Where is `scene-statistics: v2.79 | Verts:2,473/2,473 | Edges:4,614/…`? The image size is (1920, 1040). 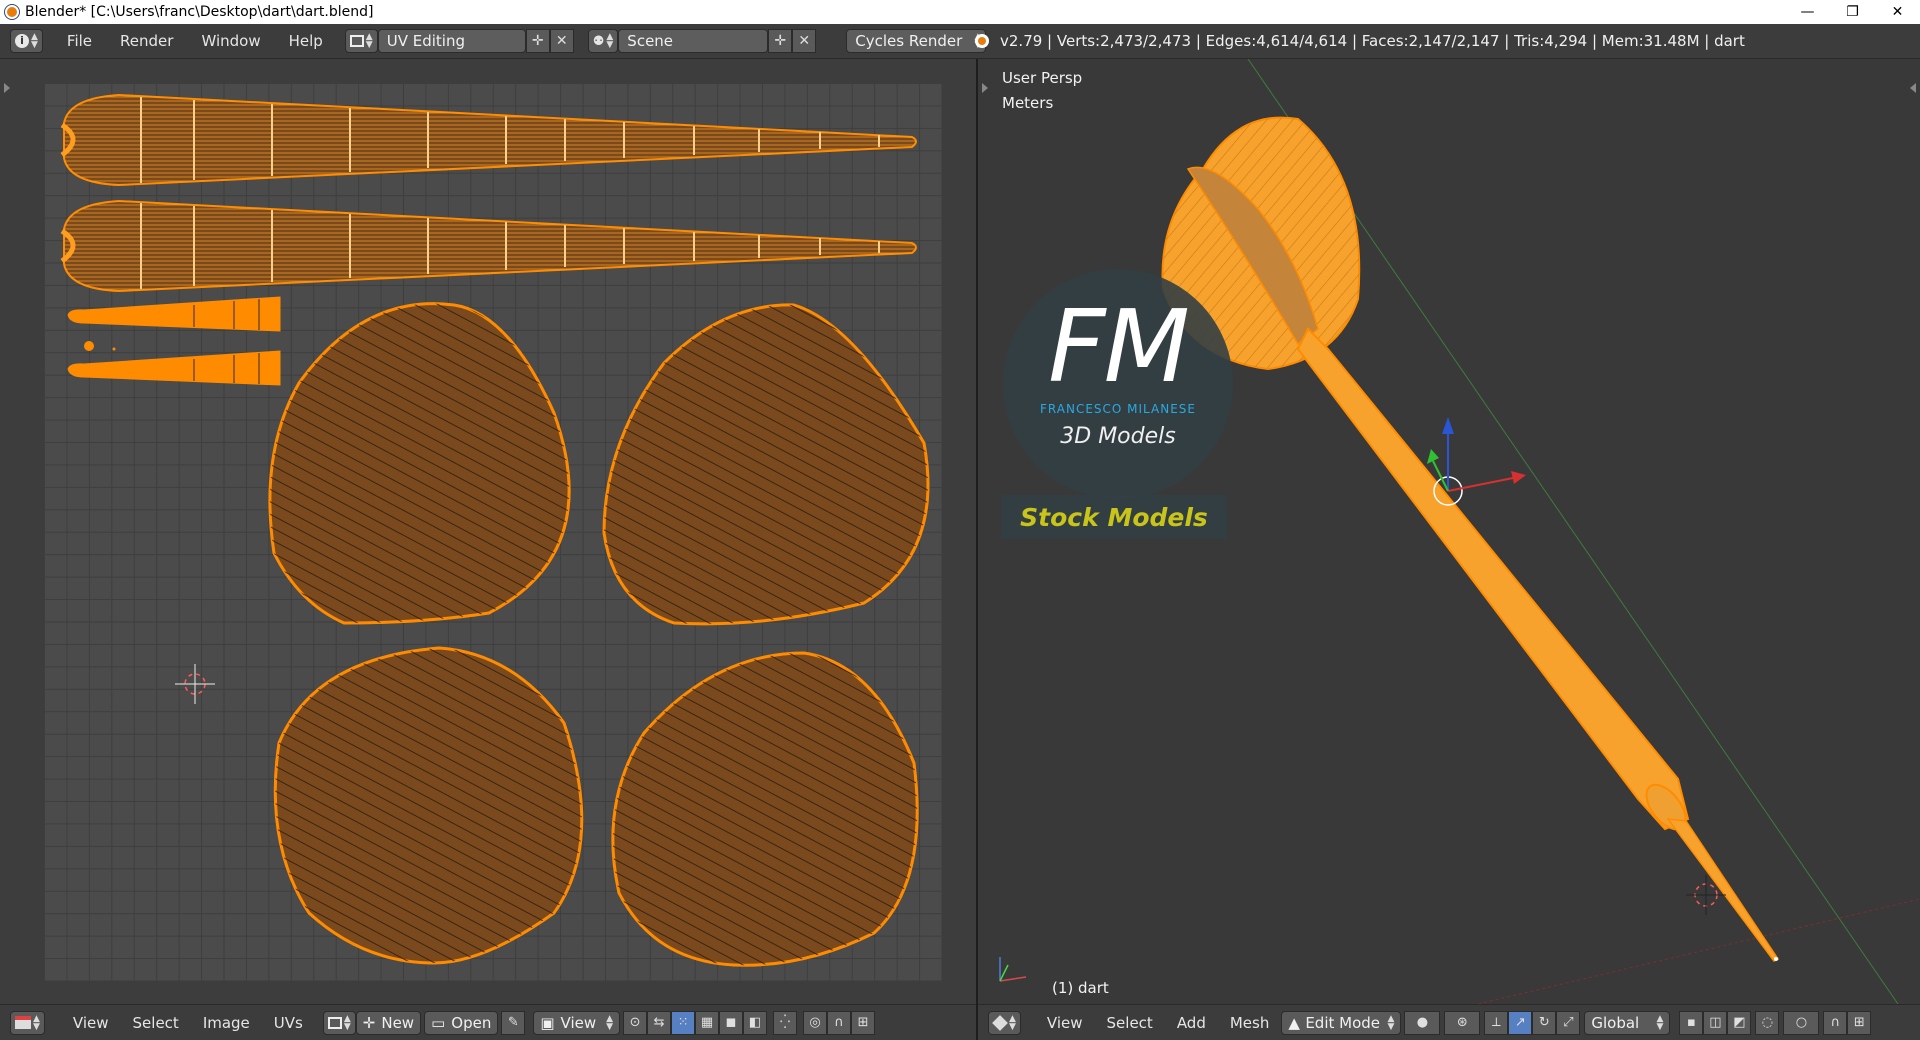 scene-statistics: v2.79 | Verts:2,473/2,473 | Edges:4,614/… is located at coordinates (1372, 41).